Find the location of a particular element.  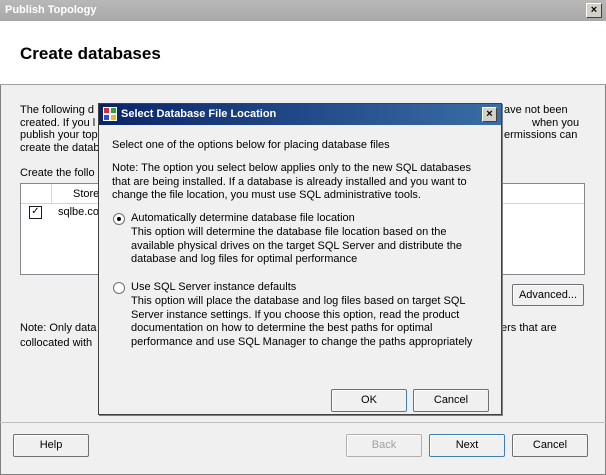

dialog-close-button: × is located at coordinates (489, 114).